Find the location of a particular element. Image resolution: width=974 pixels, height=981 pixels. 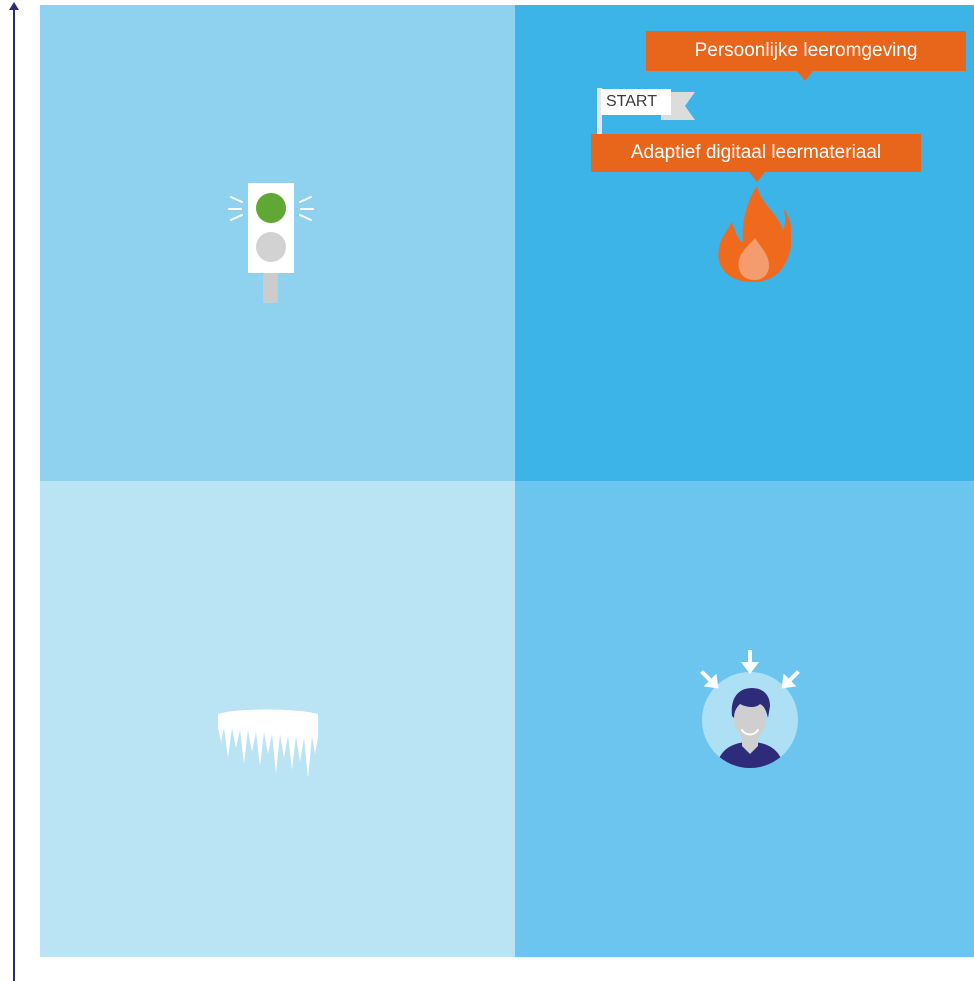

fire-icon is located at coordinates (754, 234).